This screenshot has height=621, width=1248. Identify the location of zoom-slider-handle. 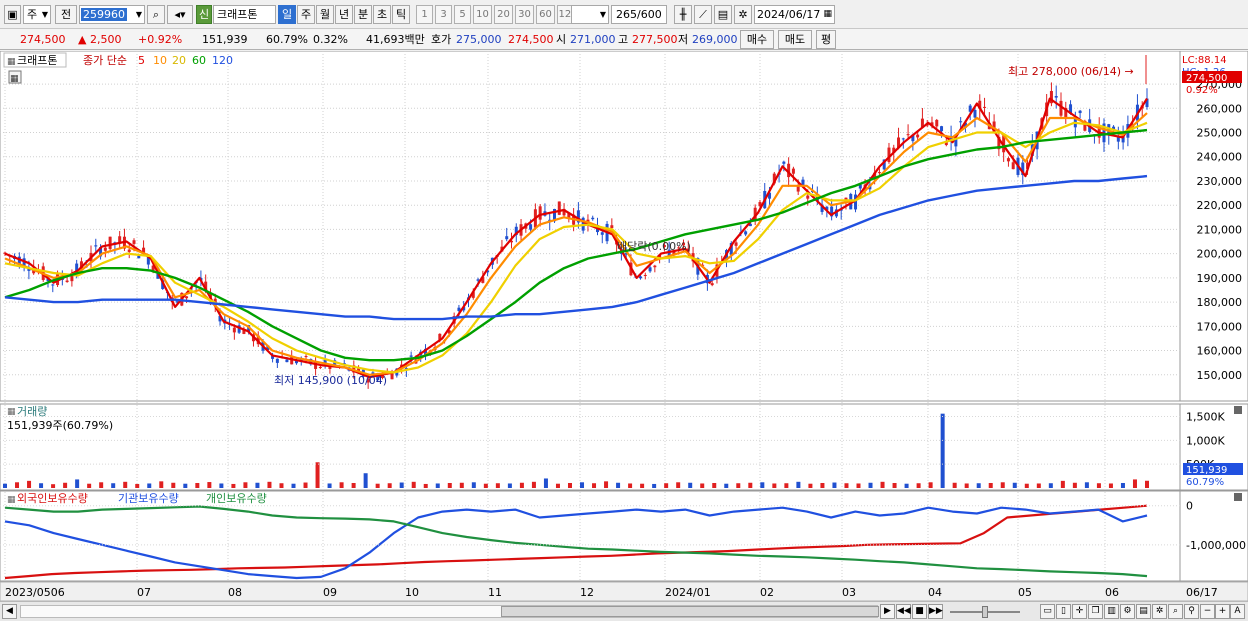
(985, 612).